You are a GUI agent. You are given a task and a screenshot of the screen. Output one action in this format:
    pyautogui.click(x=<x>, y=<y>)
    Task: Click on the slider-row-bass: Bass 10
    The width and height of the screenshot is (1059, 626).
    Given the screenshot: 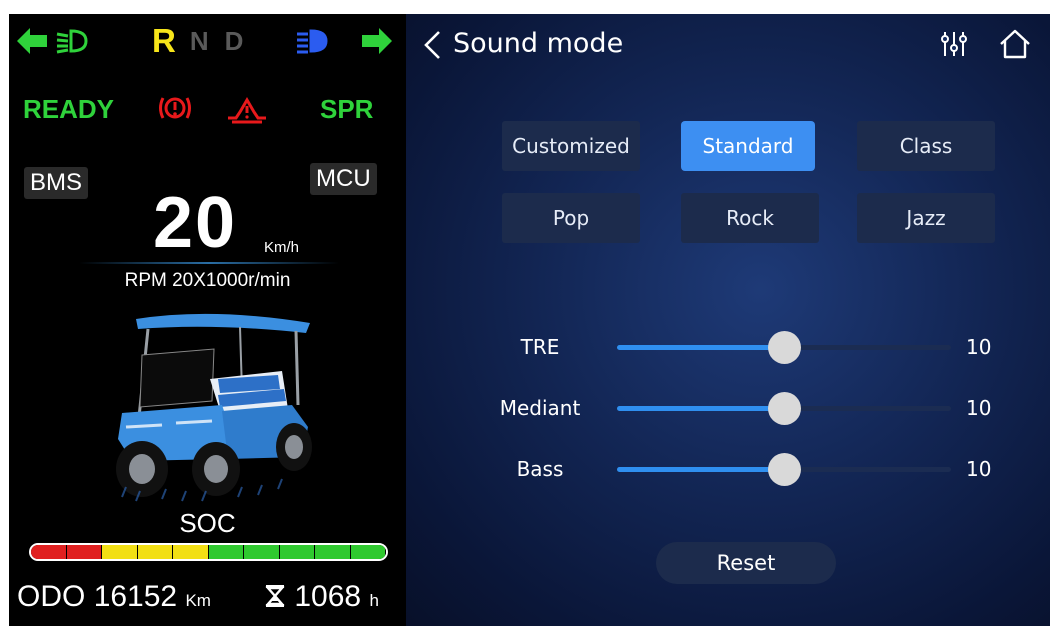 What is the action you would take?
    pyautogui.click(x=728, y=469)
    